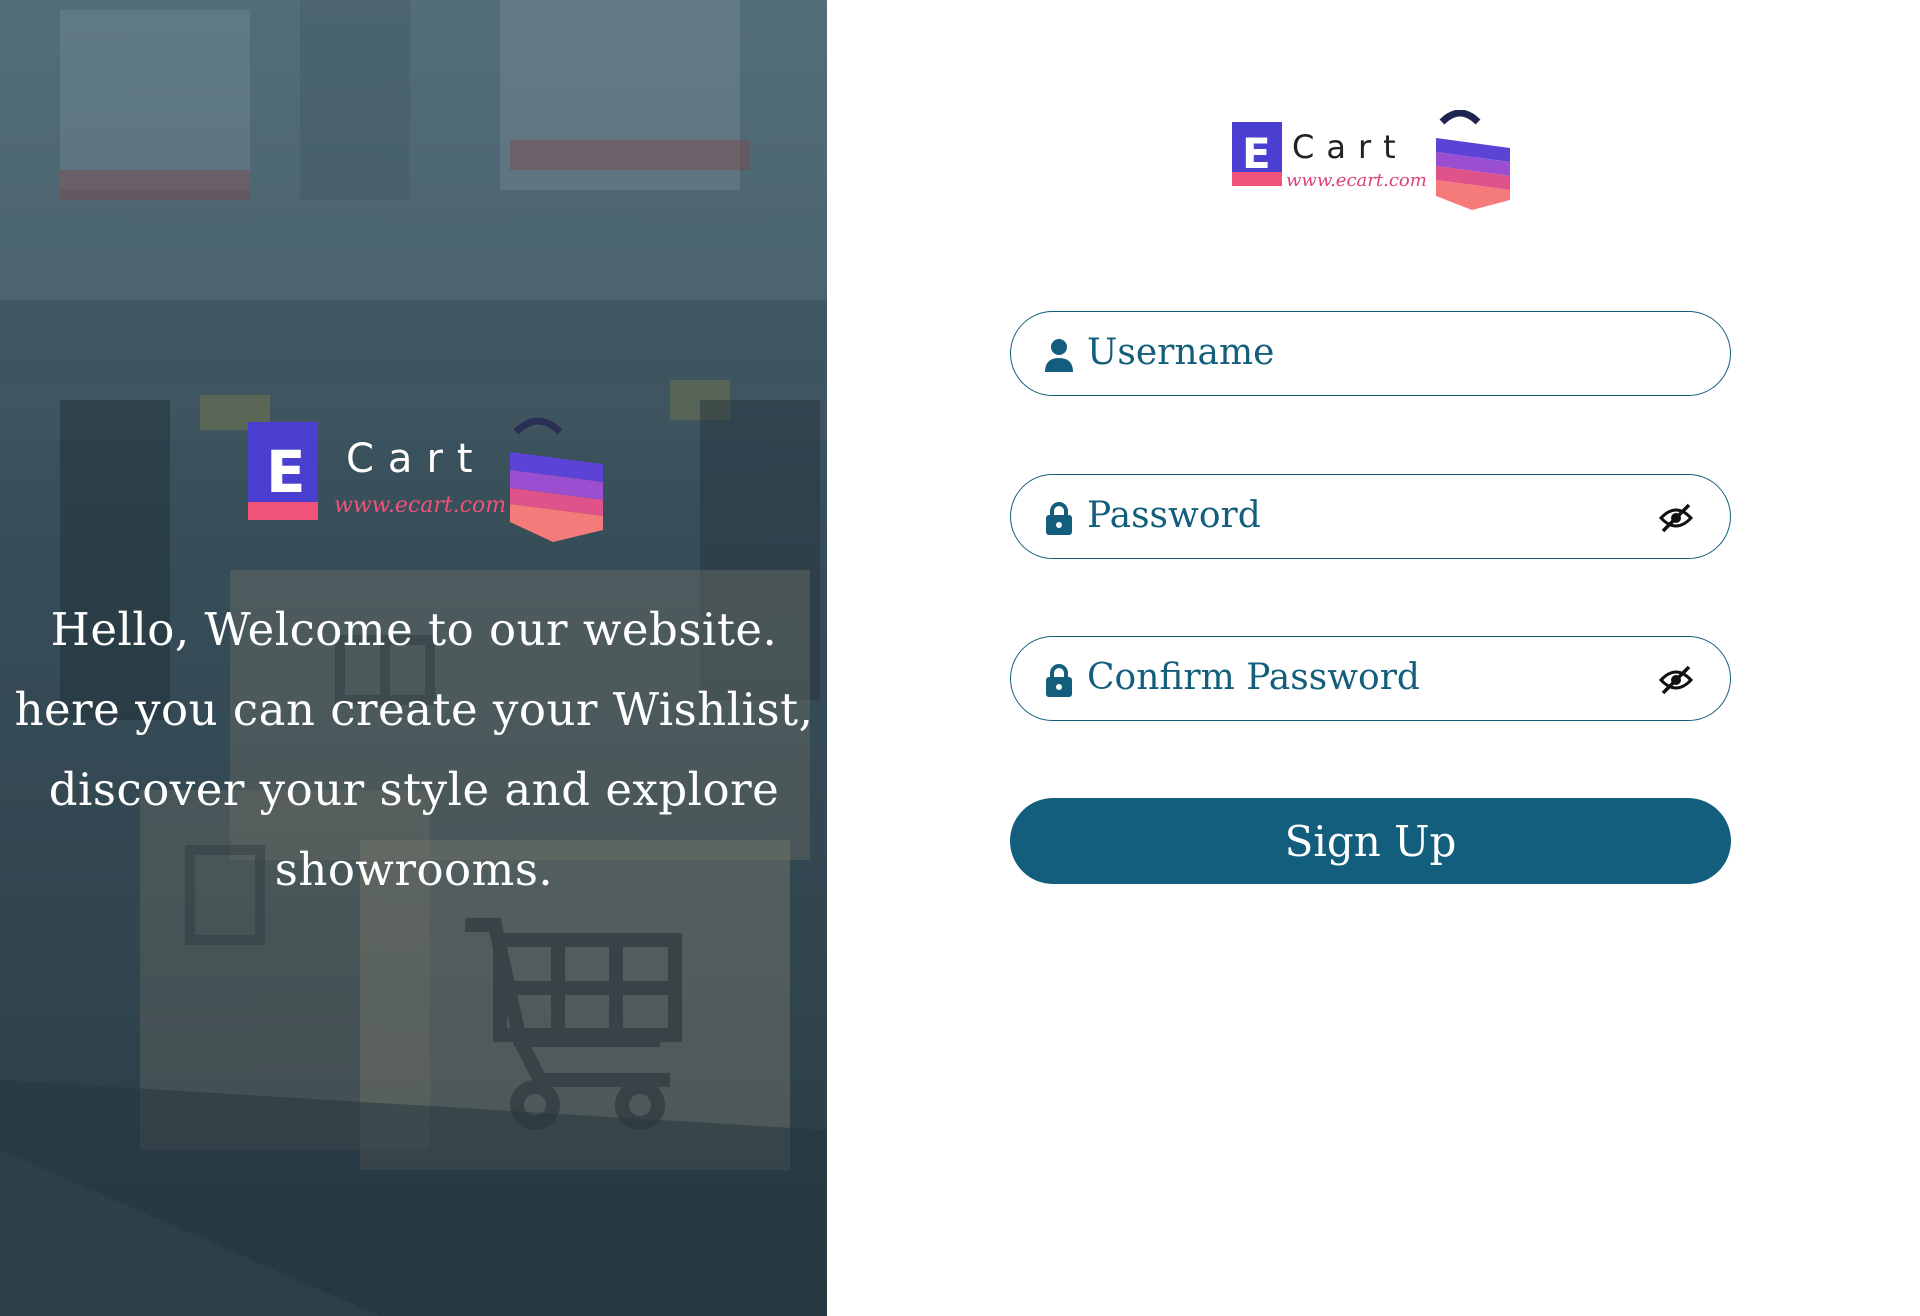 This screenshot has height=1316, width=1920. Describe the element at coordinates (1181, 352) in the screenshot. I see `username-placeholder: Username` at that location.